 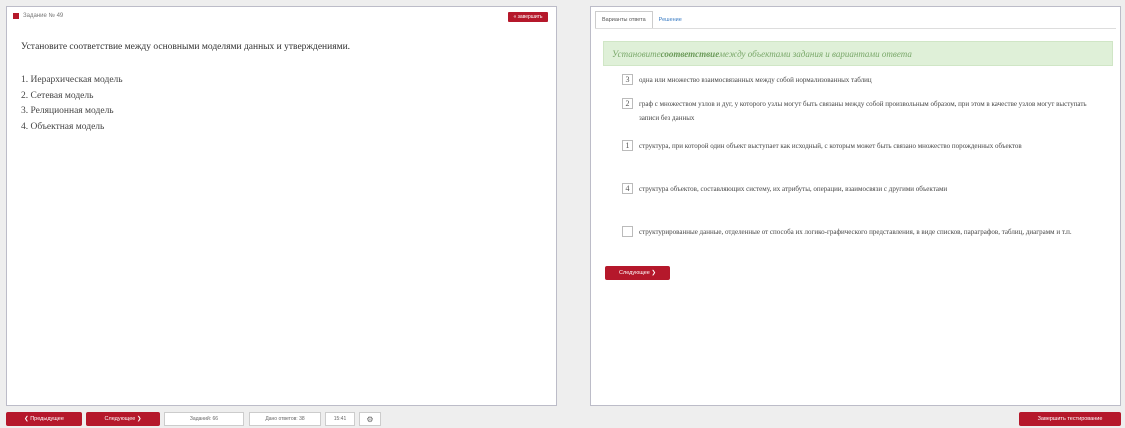 I want to click on instruction-text-bold: соответствие, so click(x=690, y=53).